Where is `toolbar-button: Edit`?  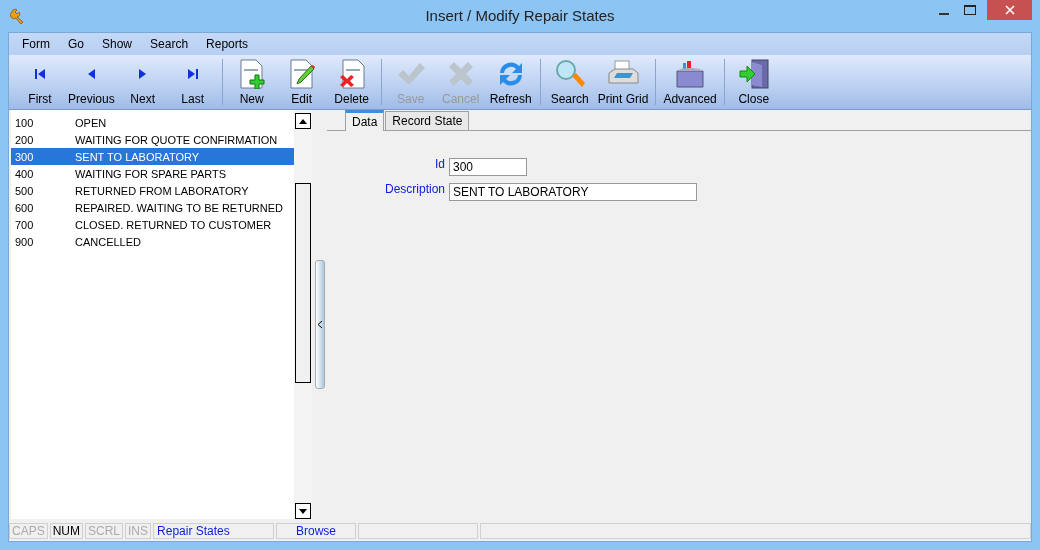 toolbar-button: Edit is located at coordinates (301, 82).